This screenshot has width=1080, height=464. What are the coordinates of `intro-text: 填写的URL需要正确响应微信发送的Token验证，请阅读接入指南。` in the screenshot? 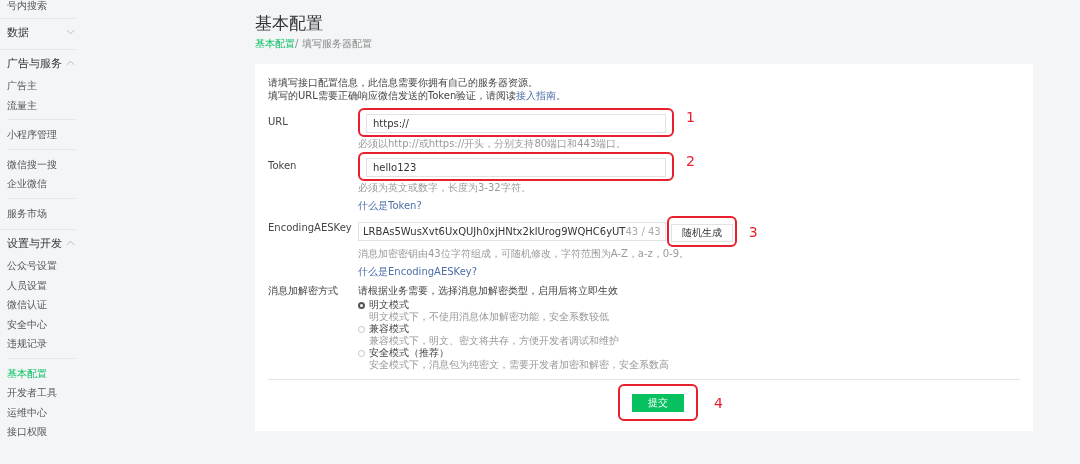 It's located at (418, 95).